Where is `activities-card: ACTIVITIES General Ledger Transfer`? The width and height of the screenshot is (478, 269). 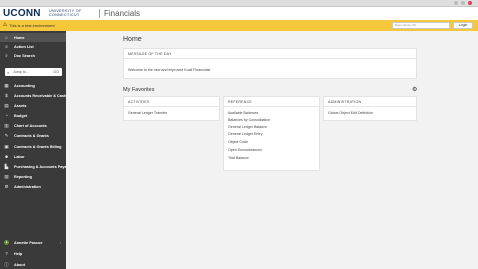
activities-card: ACTIVITIES General Ledger Transfer is located at coordinates (171, 108).